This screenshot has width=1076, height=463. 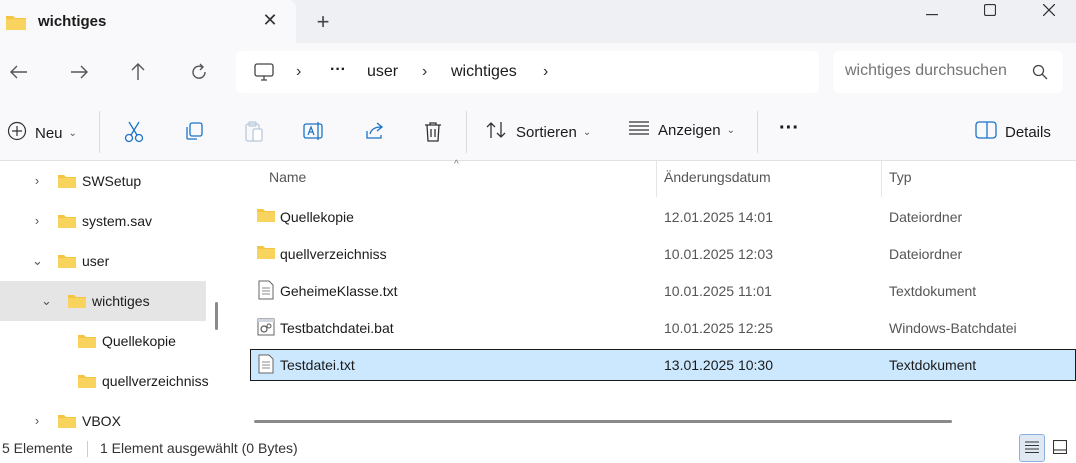 I want to click on search-input, so click(x=930, y=71).